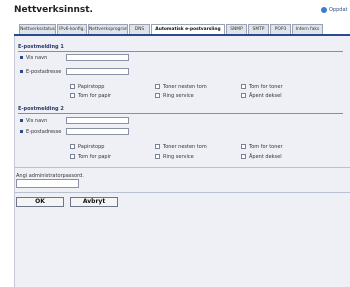  I want to click on checkbox-call-service-2: Ring service, so click(174, 156).